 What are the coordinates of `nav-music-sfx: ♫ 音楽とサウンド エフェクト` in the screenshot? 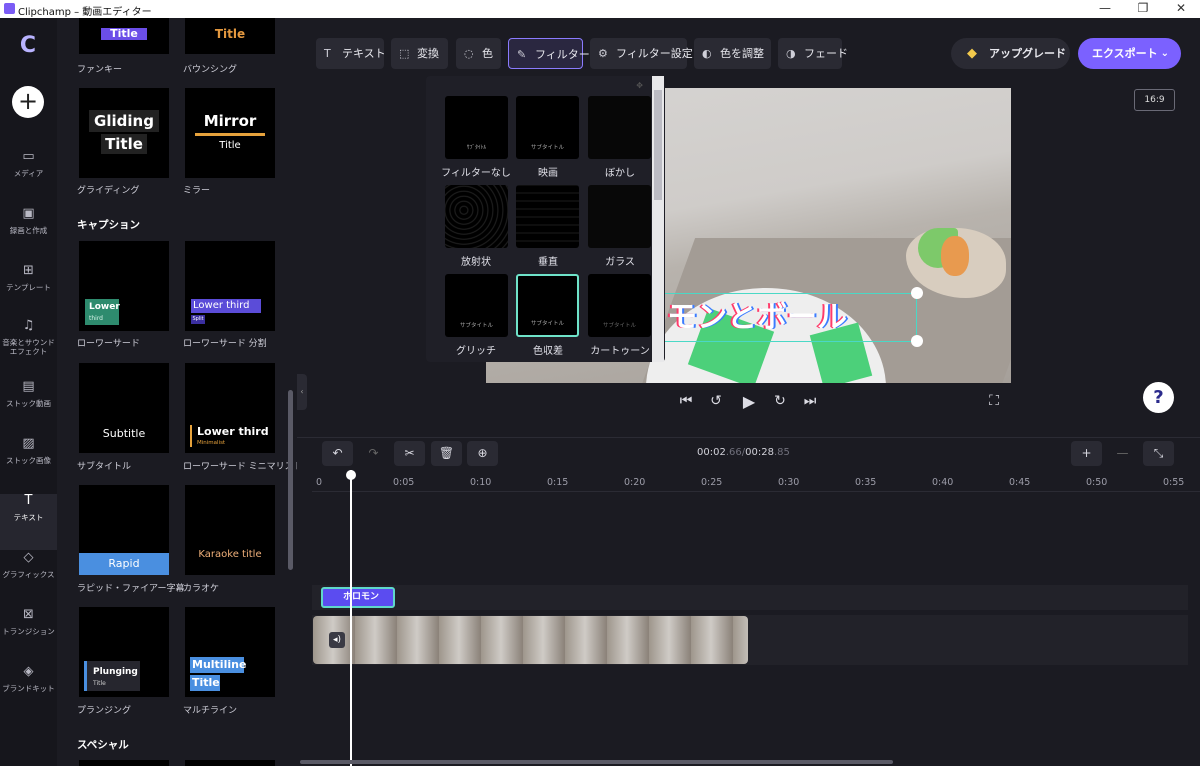 It's located at (28, 347).